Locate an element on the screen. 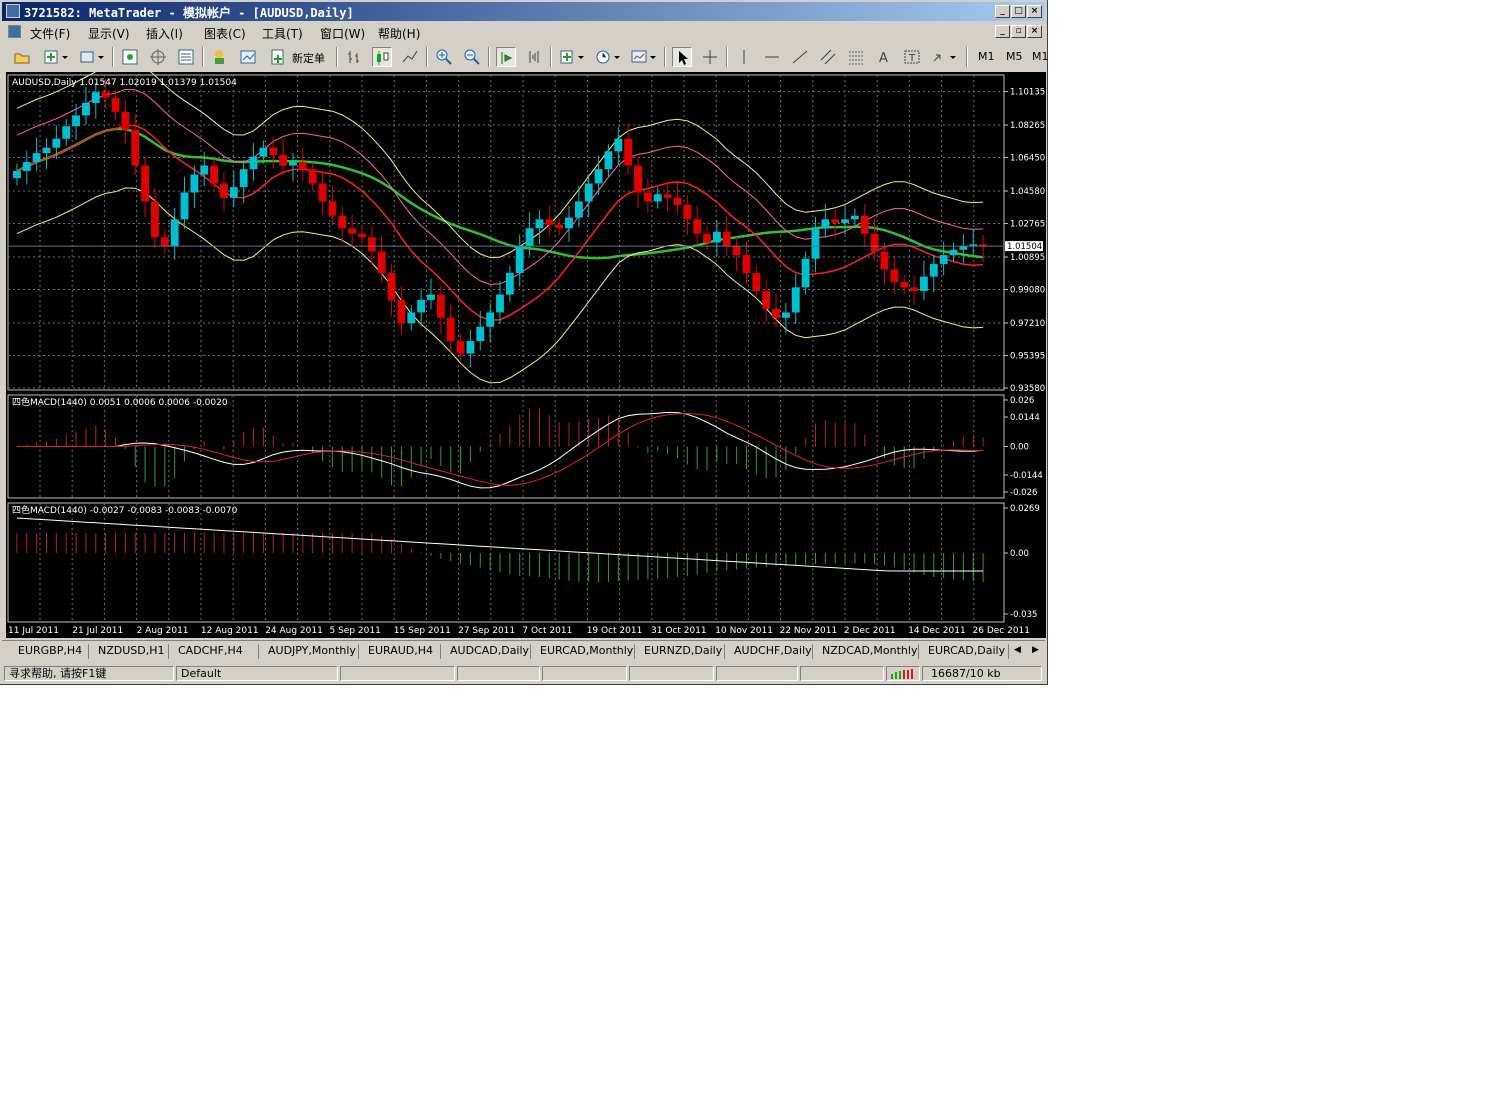 The width and height of the screenshot is (1487, 1115). macd1-signal is located at coordinates (500, 449).